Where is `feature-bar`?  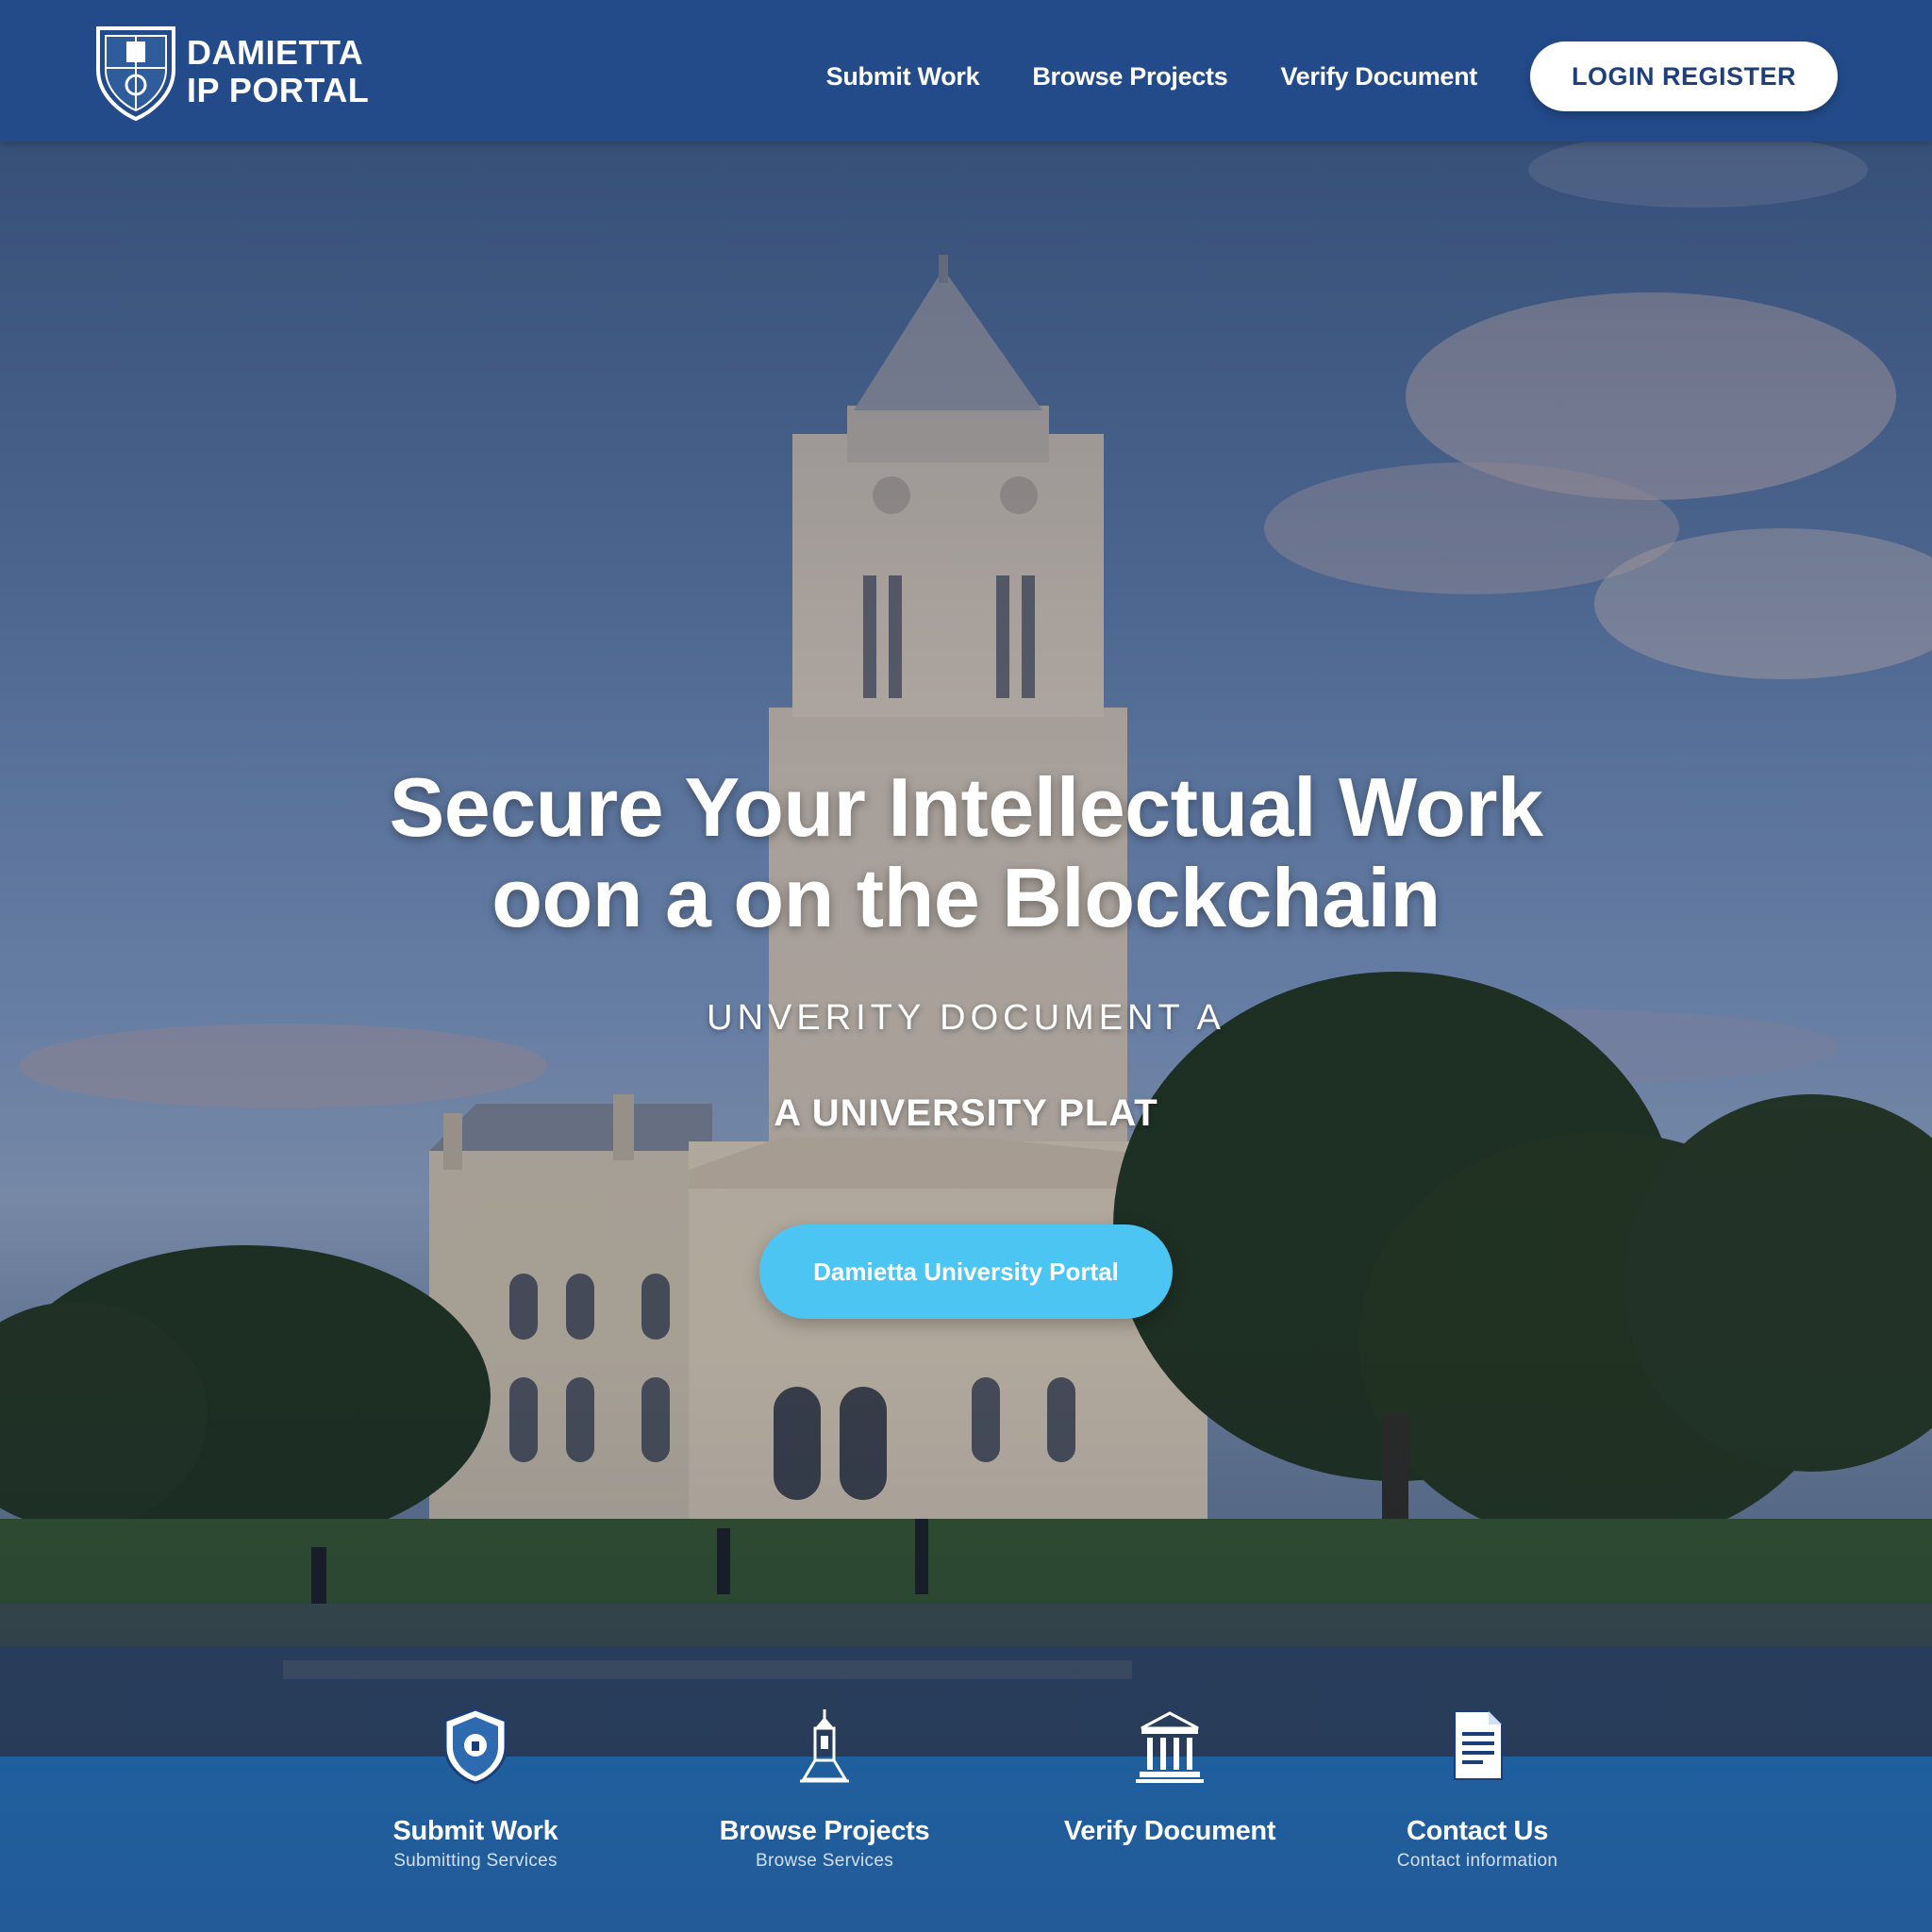 feature-bar is located at coordinates (966, 1844).